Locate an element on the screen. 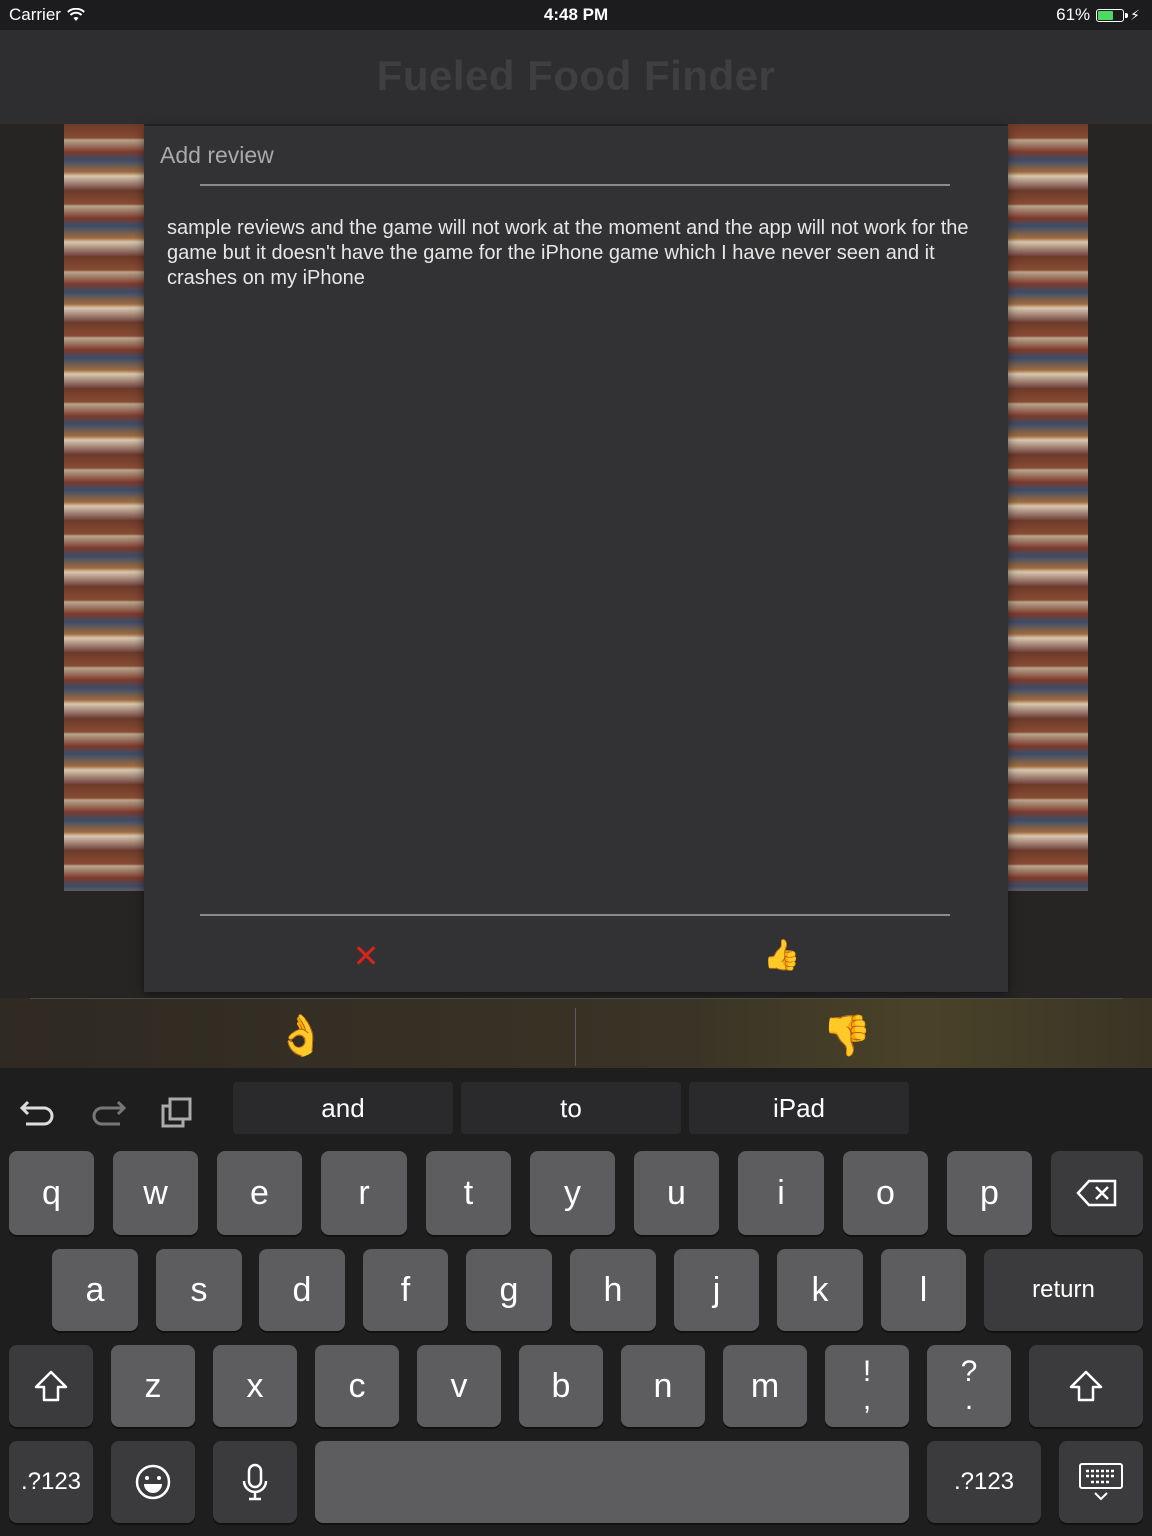 This screenshot has width=1152, height=1536. shift-key-left is located at coordinates (51, 1386).